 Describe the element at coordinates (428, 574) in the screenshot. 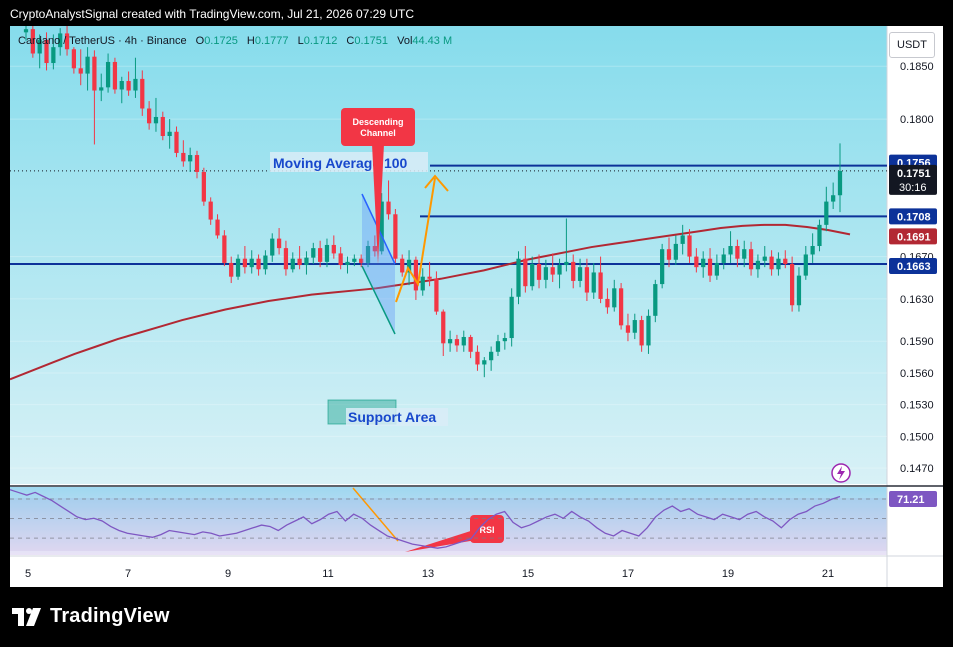

I see `time-tick-label: 13` at that location.